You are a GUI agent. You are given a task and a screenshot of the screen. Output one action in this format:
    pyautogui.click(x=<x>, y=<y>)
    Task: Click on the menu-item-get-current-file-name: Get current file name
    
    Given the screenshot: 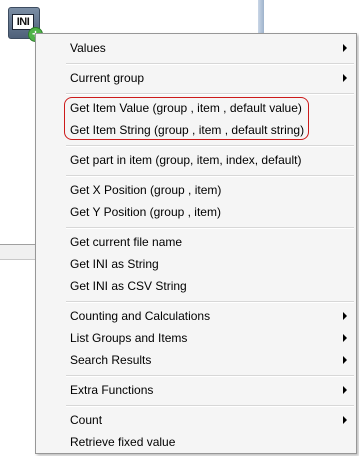 What is the action you would take?
    pyautogui.click(x=196, y=242)
    